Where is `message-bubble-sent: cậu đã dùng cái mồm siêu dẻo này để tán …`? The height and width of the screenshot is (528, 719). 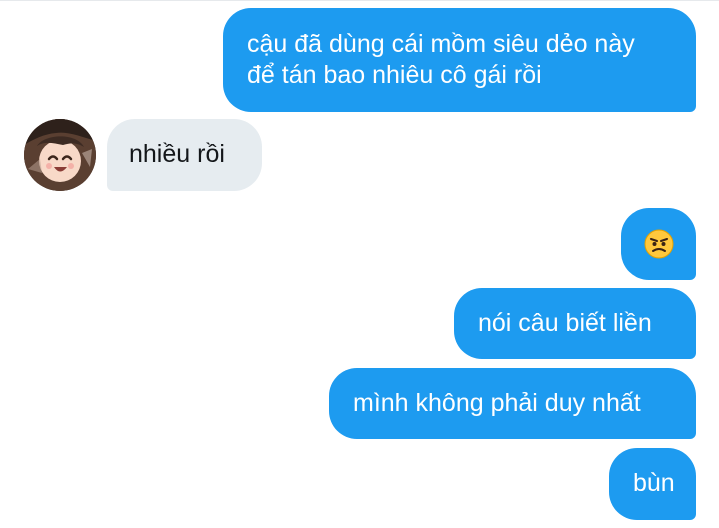 message-bubble-sent: cậu đã dùng cái mồm siêu dẻo này để tán … is located at coordinates (459, 60).